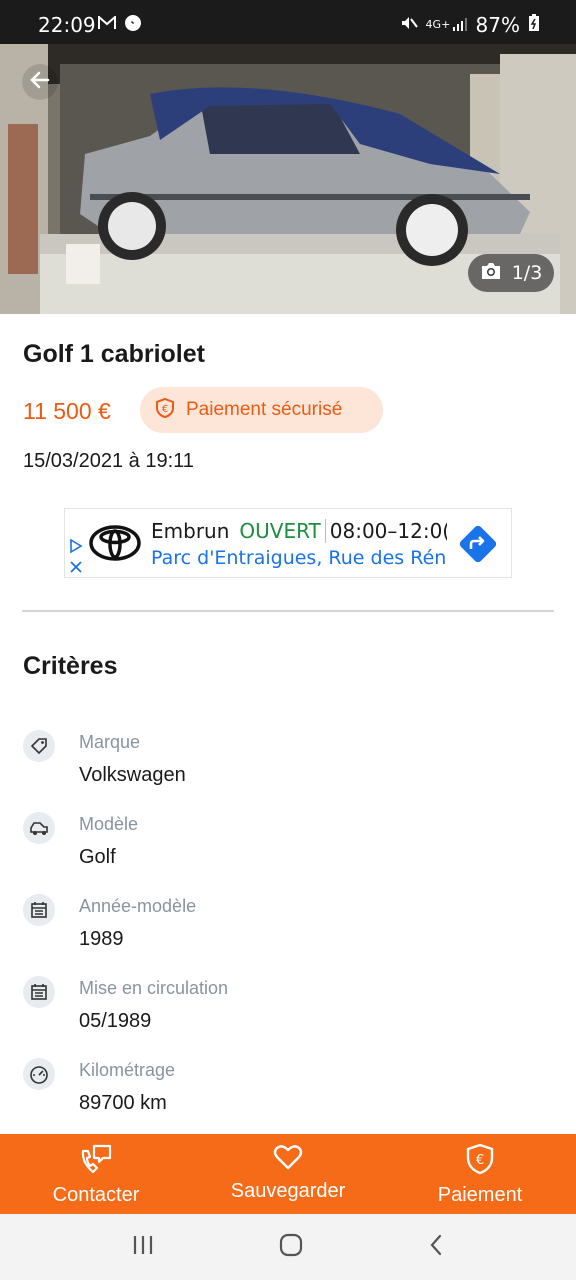 The image size is (576, 1280). I want to click on toyota-logo-icon, so click(115, 545).